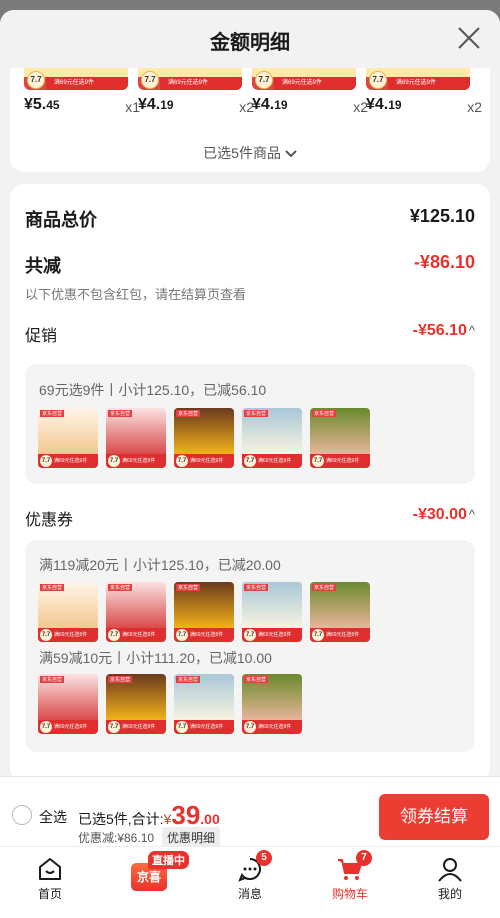  I want to click on total-label: 商品总价, so click(61, 220).